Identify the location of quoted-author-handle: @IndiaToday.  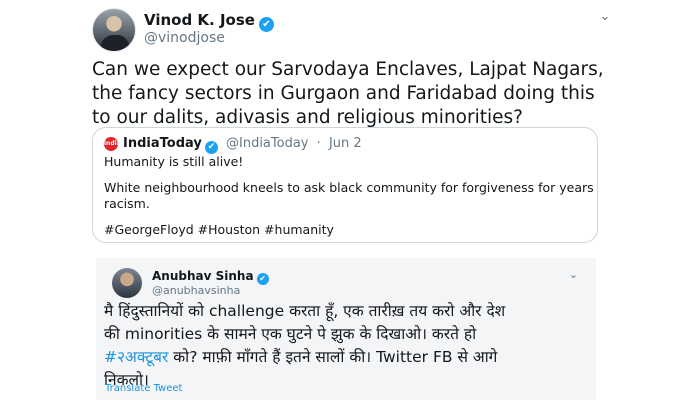
(267, 143).